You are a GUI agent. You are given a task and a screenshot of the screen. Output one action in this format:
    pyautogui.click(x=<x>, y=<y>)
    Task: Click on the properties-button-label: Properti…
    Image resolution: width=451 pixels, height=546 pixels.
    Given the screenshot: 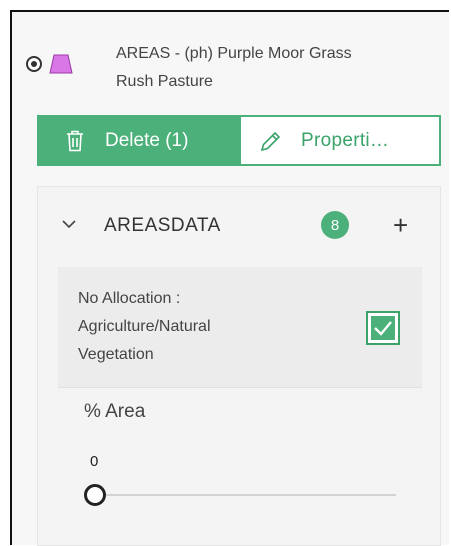 What is the action you would take?
    pyautogui.click(x=345, y=140)
    